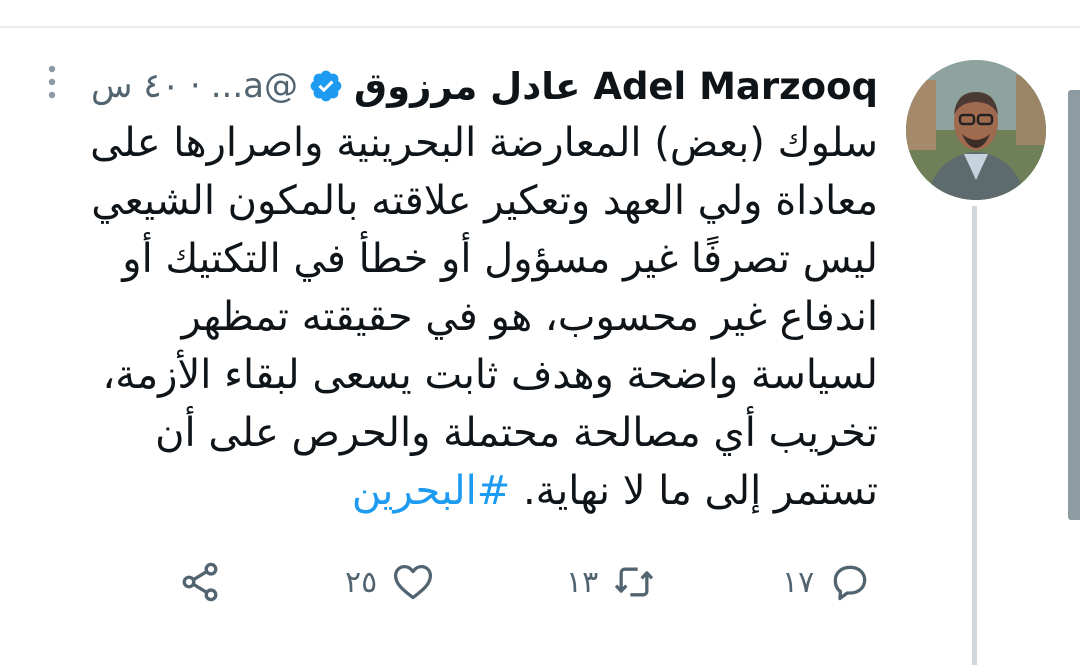  What do you see at coordinates (361, 582) in the screenshot?
I see `like-count: ٢٥` at bounding box center [361, 582].